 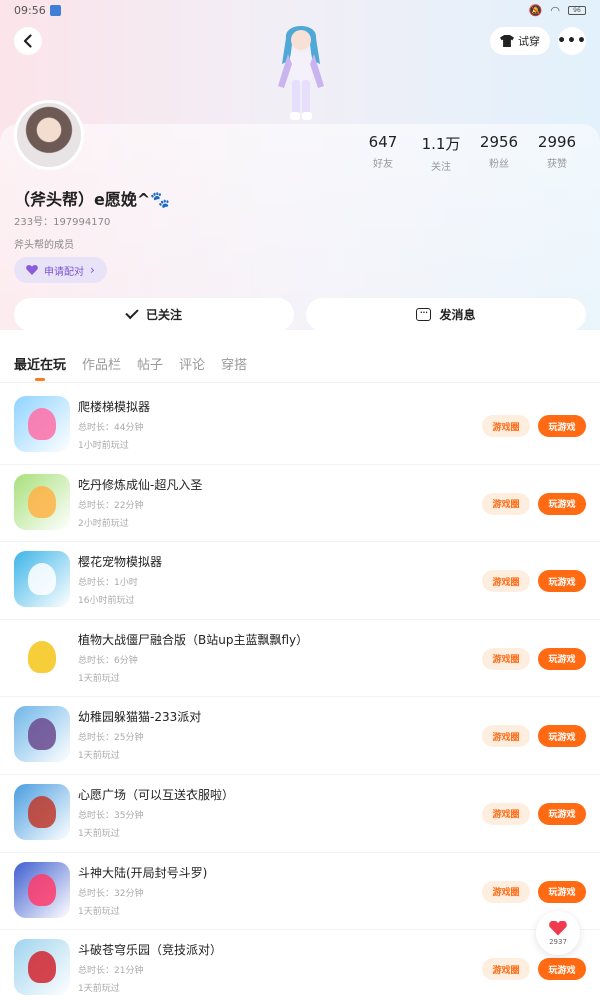 What do you see at coordinates (301, 72) in the screenshot?
I see `character-avatar` at bounding box center [301, 72].